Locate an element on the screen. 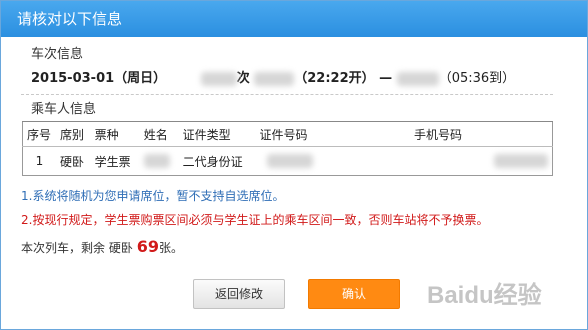  col-header: 姓名 is located at coordinates (159, 134).